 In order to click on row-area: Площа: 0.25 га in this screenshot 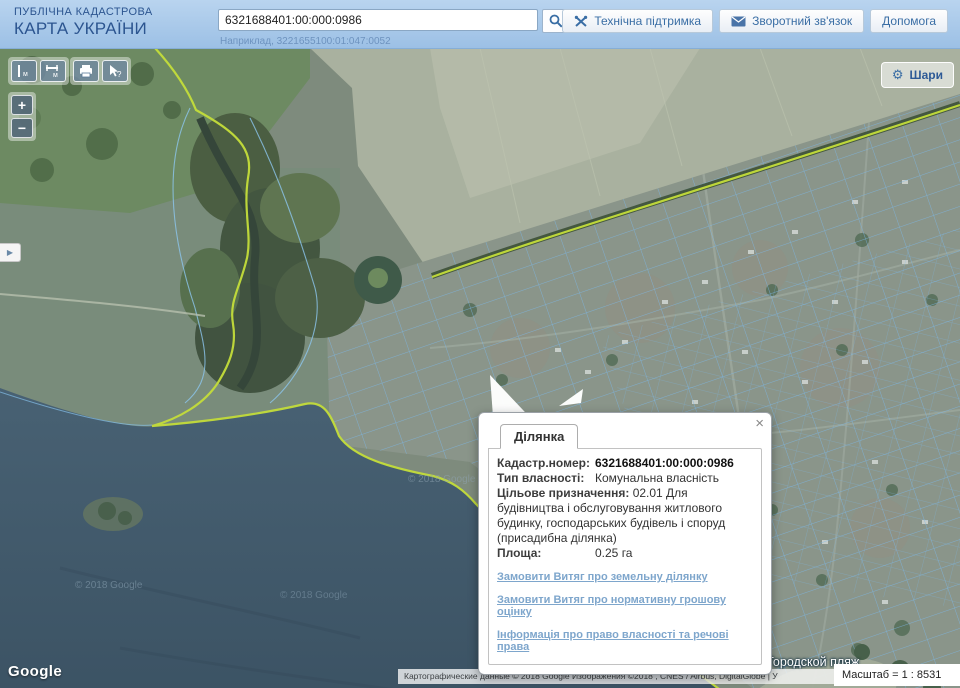, I will do `click(565, 553)`.